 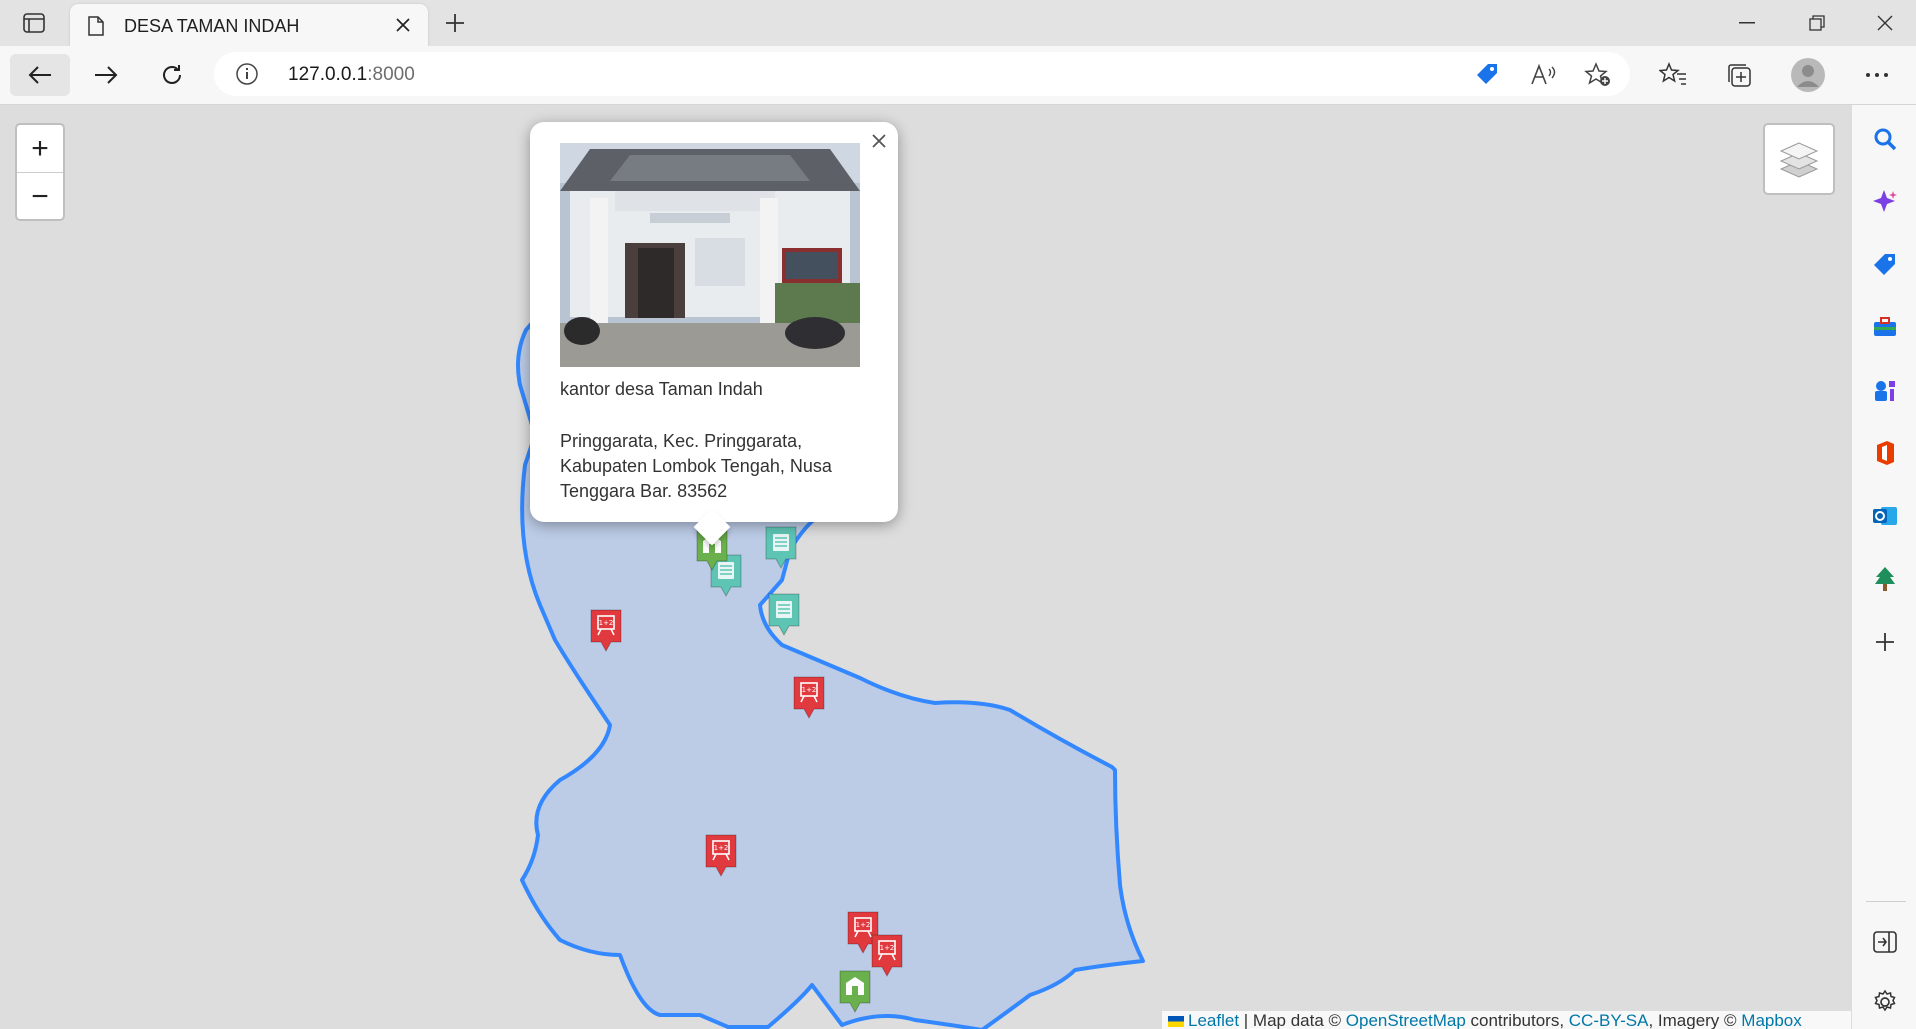 What do you see at coordinates (1609, 1020) in the screenshot?
I see `license-link: CC-BY-SA` at bounding box center [1609, 1020].